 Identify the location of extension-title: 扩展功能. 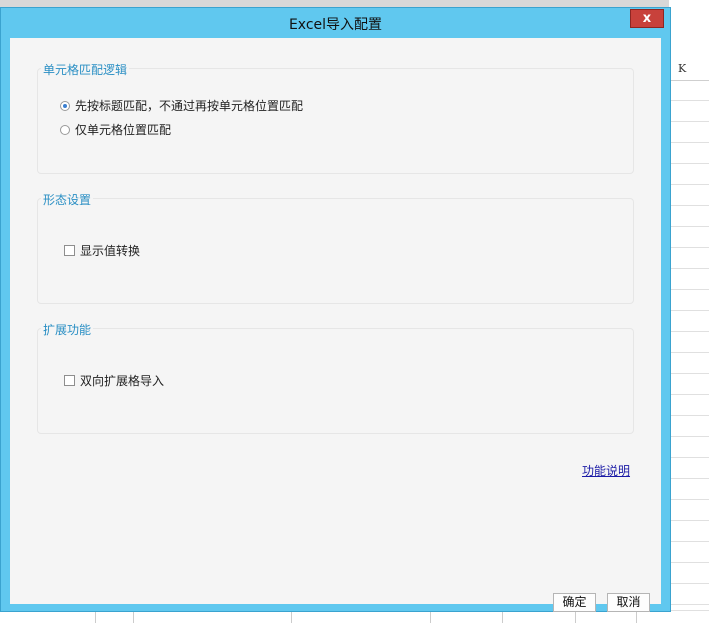
(67, 329).